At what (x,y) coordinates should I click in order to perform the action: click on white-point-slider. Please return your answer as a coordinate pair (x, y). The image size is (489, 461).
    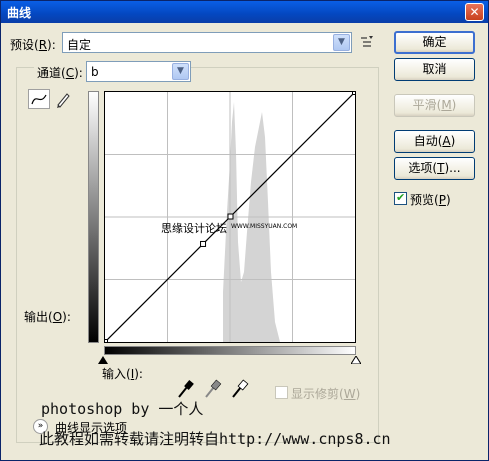
    Looking at the image, I should click on (356, 360).